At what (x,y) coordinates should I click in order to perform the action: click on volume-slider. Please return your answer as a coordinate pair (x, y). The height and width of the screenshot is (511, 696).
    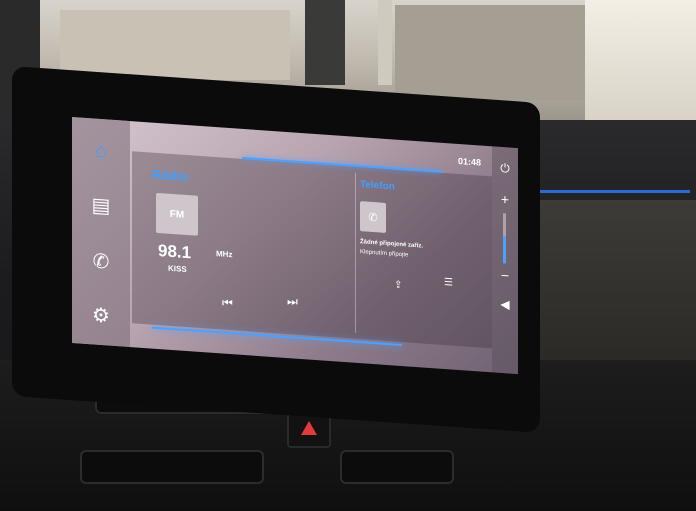
    Looking at the image, I should click on (504, 238).